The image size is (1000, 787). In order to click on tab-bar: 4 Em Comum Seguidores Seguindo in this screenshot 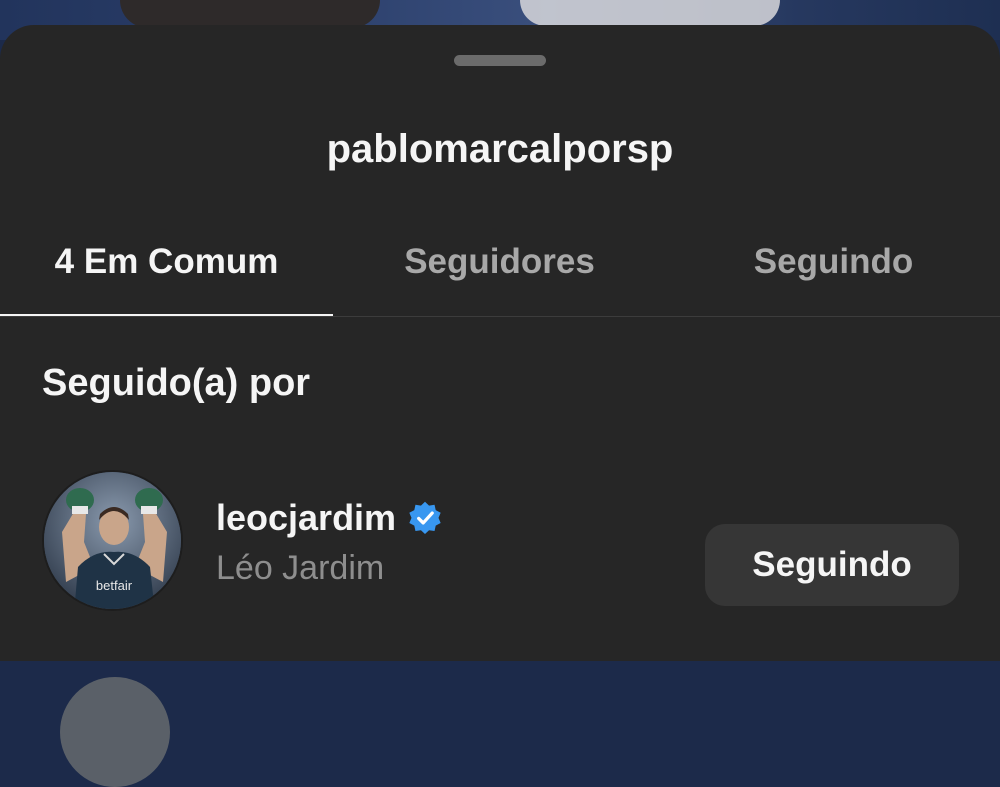, I will do `click(500, 276)`.